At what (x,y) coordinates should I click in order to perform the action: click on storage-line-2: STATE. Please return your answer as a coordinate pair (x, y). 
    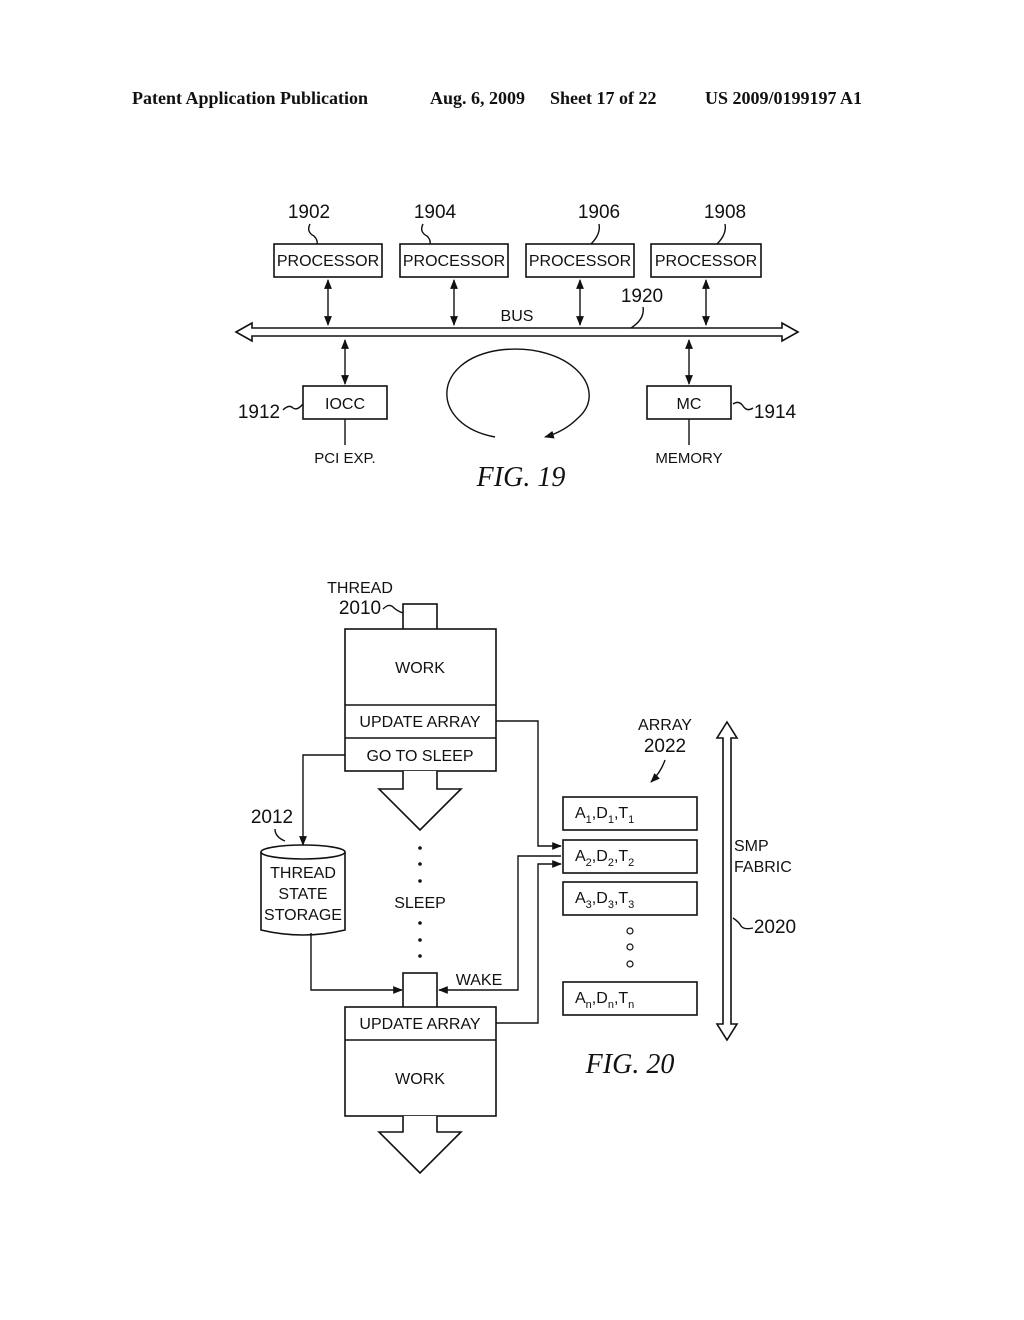
    Looking at the image, I should click on (302, 894).